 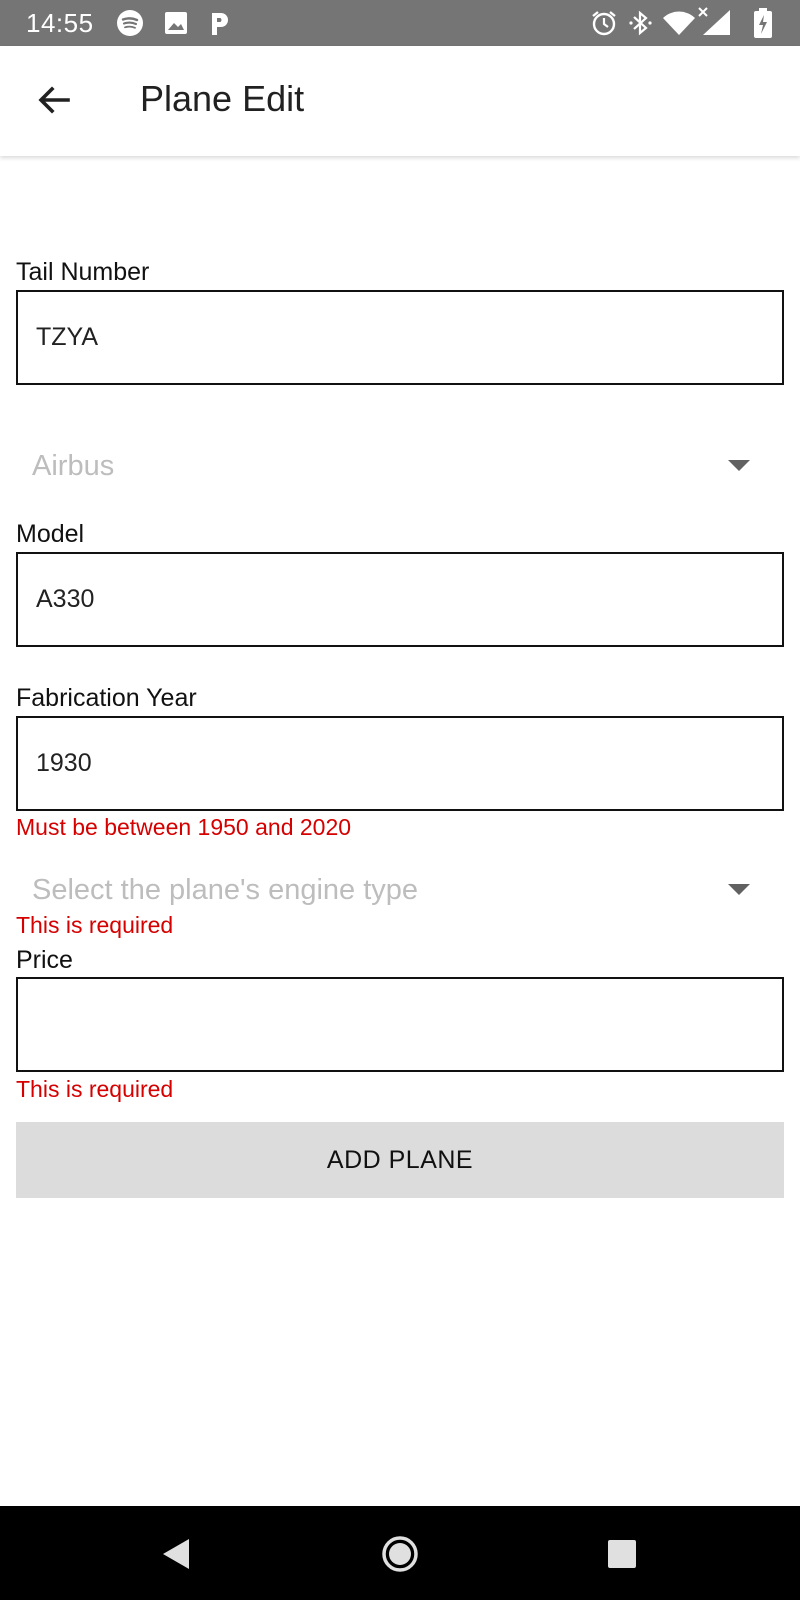 What do you see at coordinates (763, 25) in the screenshot?
I see `battery-charging-icon` at bounding box center [763, 25].